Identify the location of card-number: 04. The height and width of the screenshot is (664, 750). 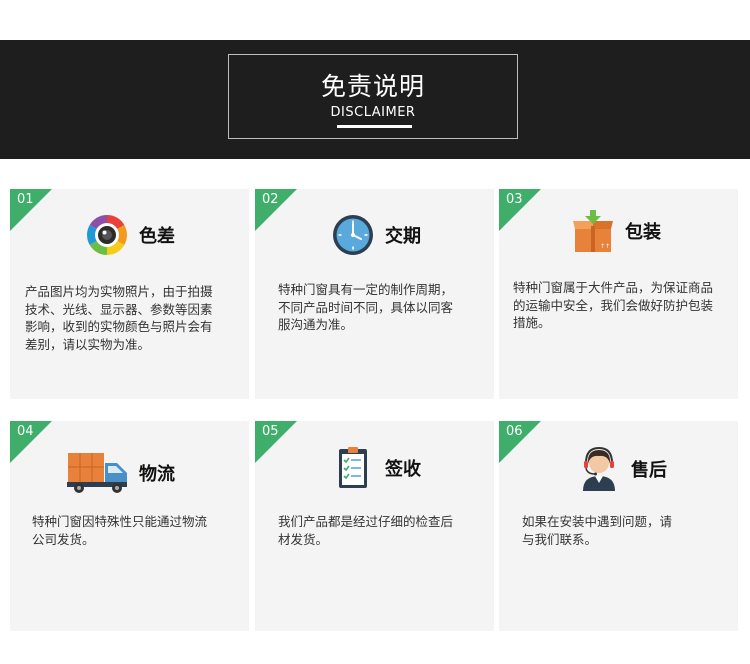
(25, 431).